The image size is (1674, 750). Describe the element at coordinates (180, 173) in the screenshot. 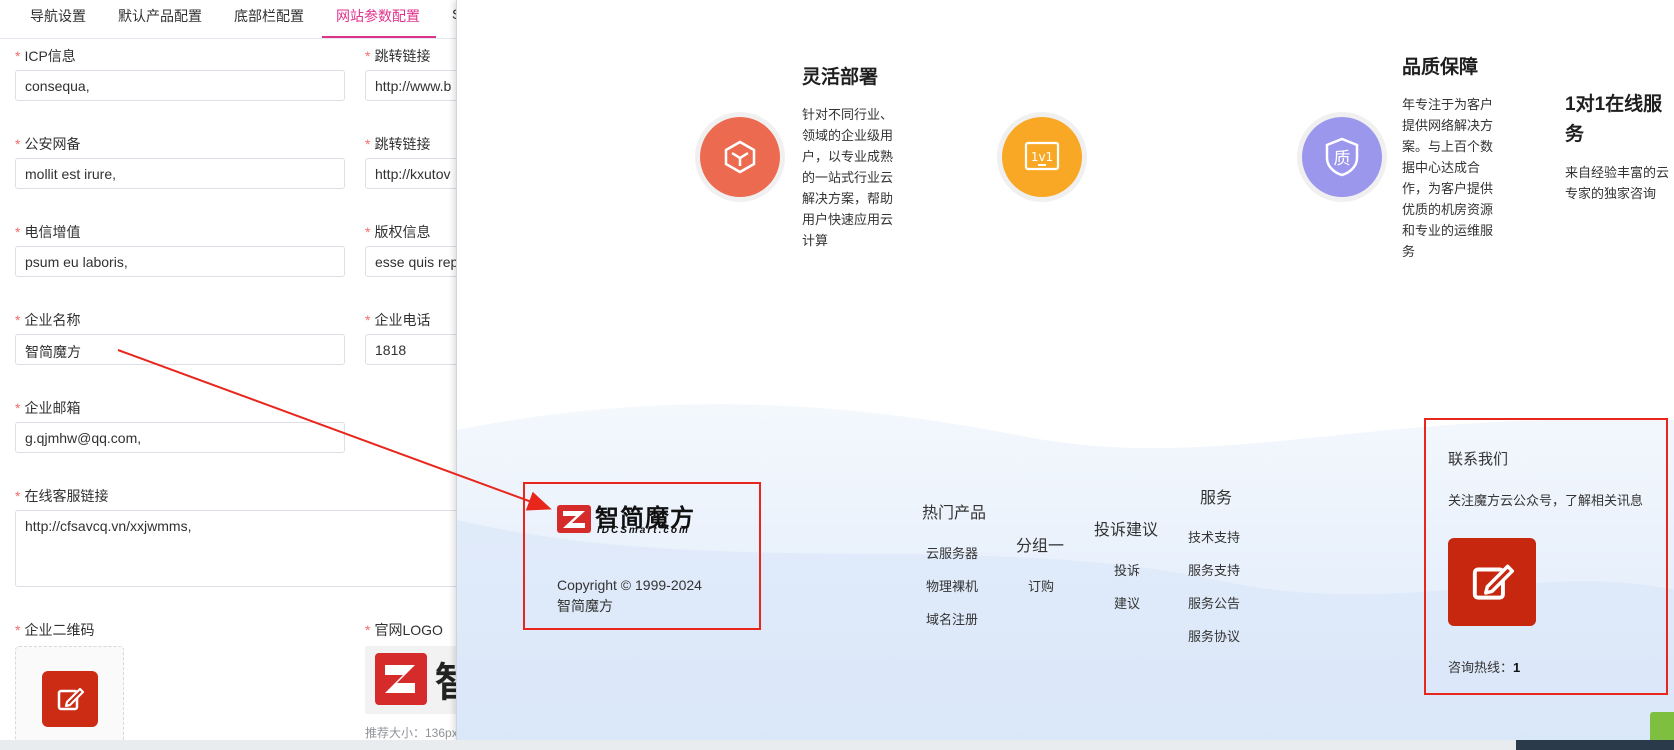

I see `police-record-input: mollit est irure,` at that location.